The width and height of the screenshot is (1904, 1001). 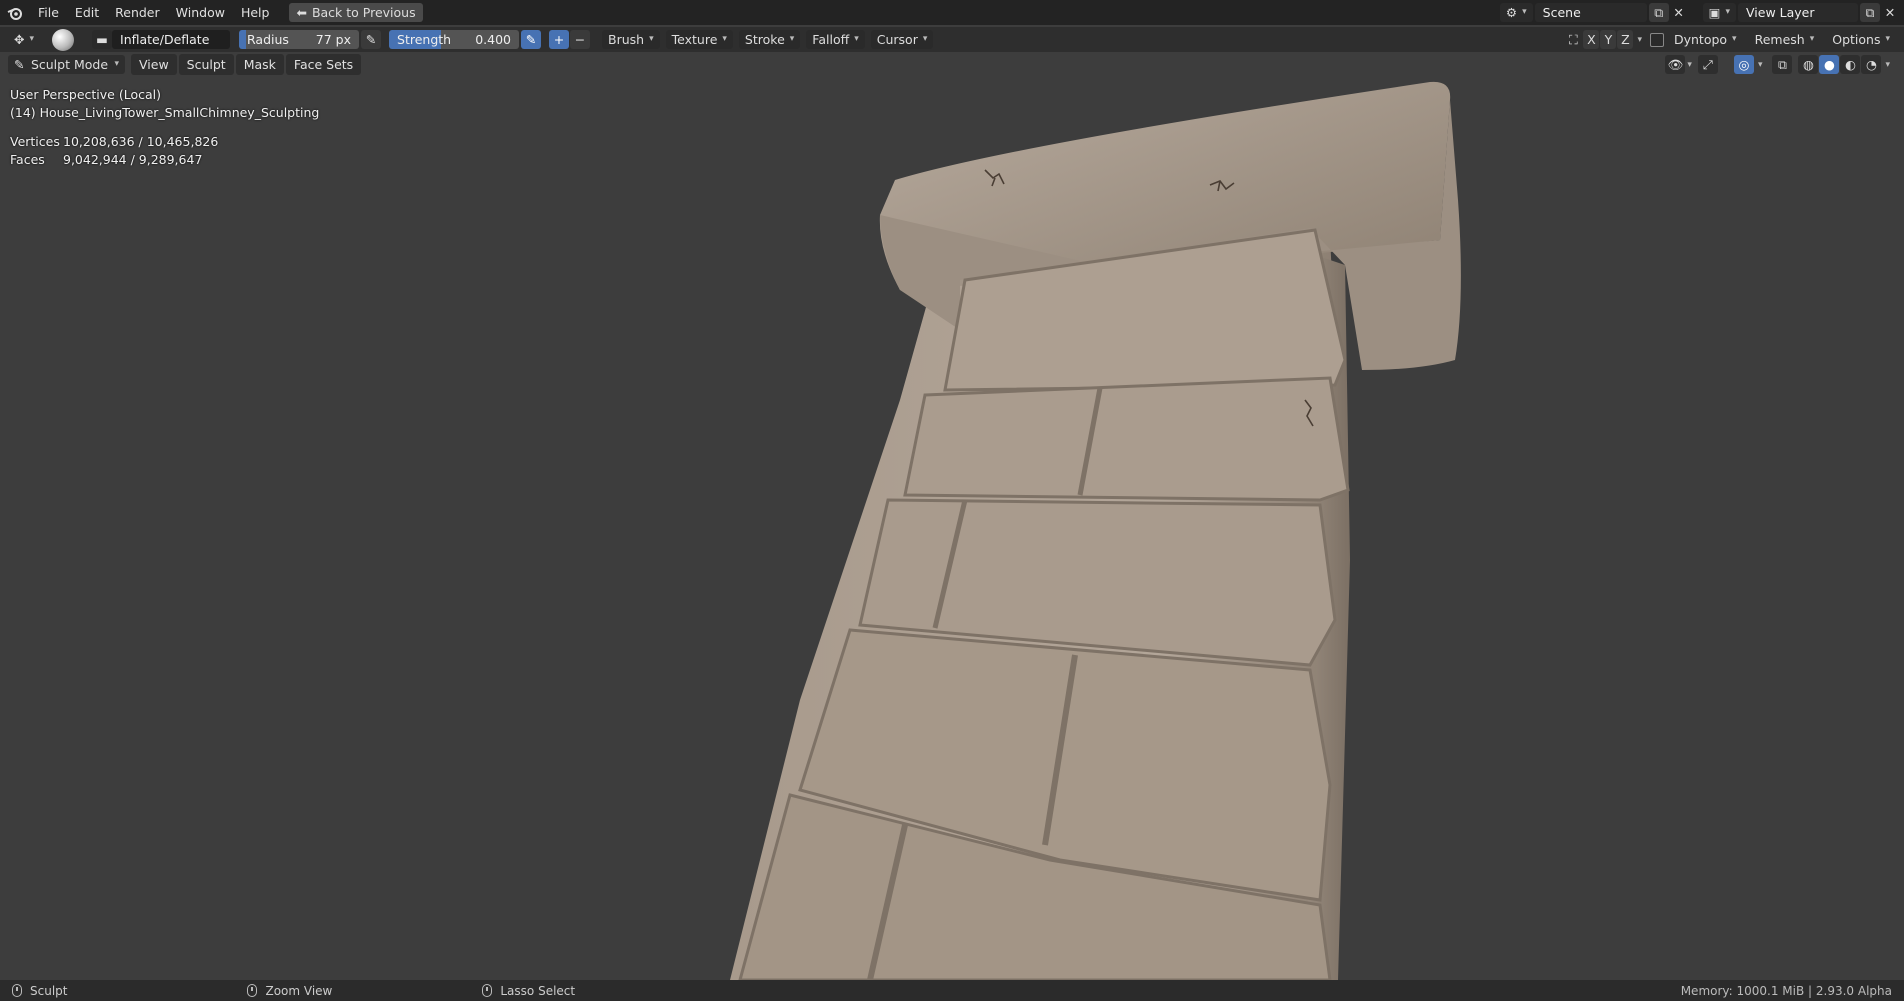 What do you see at coordinates (1675, 64) in the screenshot?
I see `visibility-icon: 👁` at bounding box center [1675, 64].